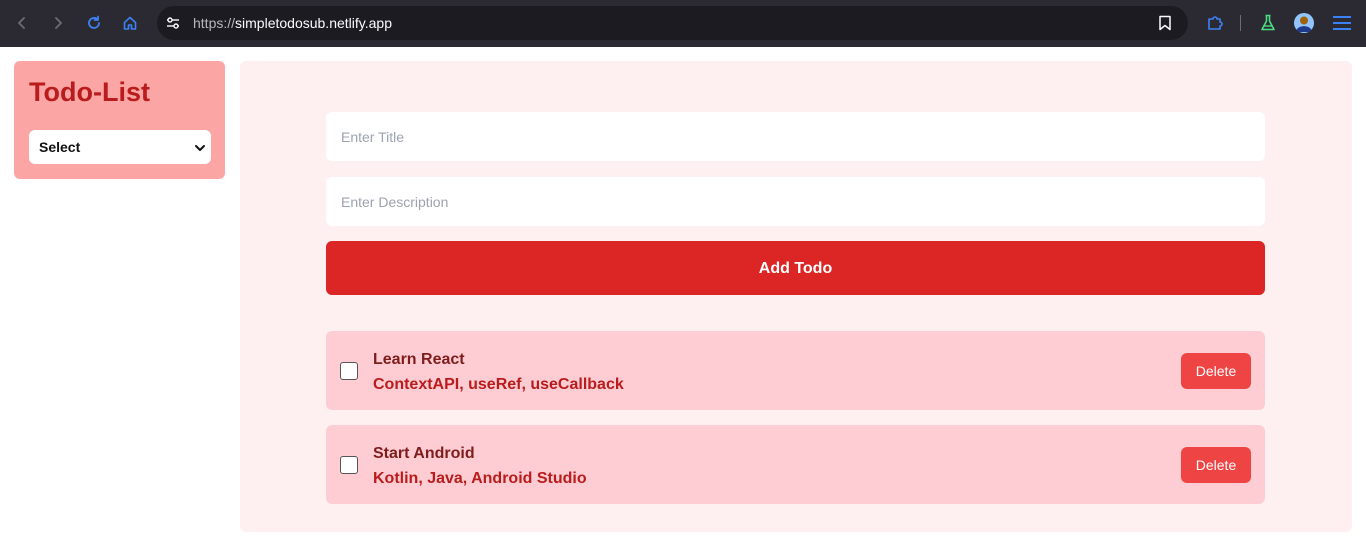  What do you see at coordinates (60, 147) in the screenshot?
I see `filter-select-value: Select` at bounding box center [60, 147].